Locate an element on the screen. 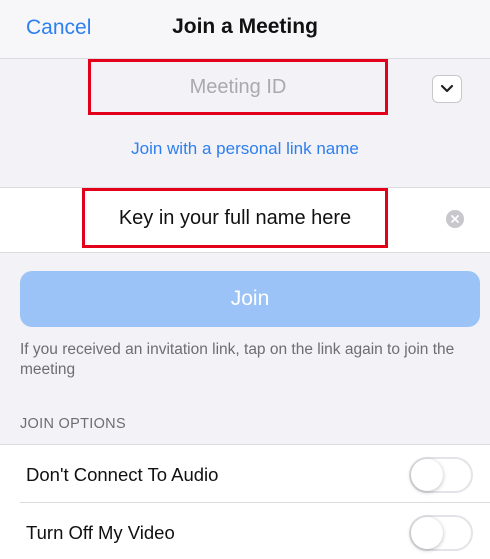 The height and width of the screenshot is (559, 490). personal-link-row: Join with a personal link name is located at coordinates (245, 153).